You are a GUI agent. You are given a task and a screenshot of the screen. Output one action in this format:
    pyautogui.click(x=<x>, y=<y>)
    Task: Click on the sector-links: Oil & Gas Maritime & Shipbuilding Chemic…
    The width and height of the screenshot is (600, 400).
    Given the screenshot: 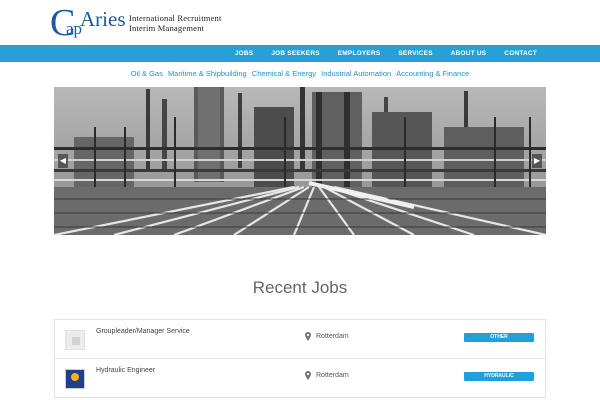 What is the action you would take?
    pyautogui.click(x=300, y=73)
    